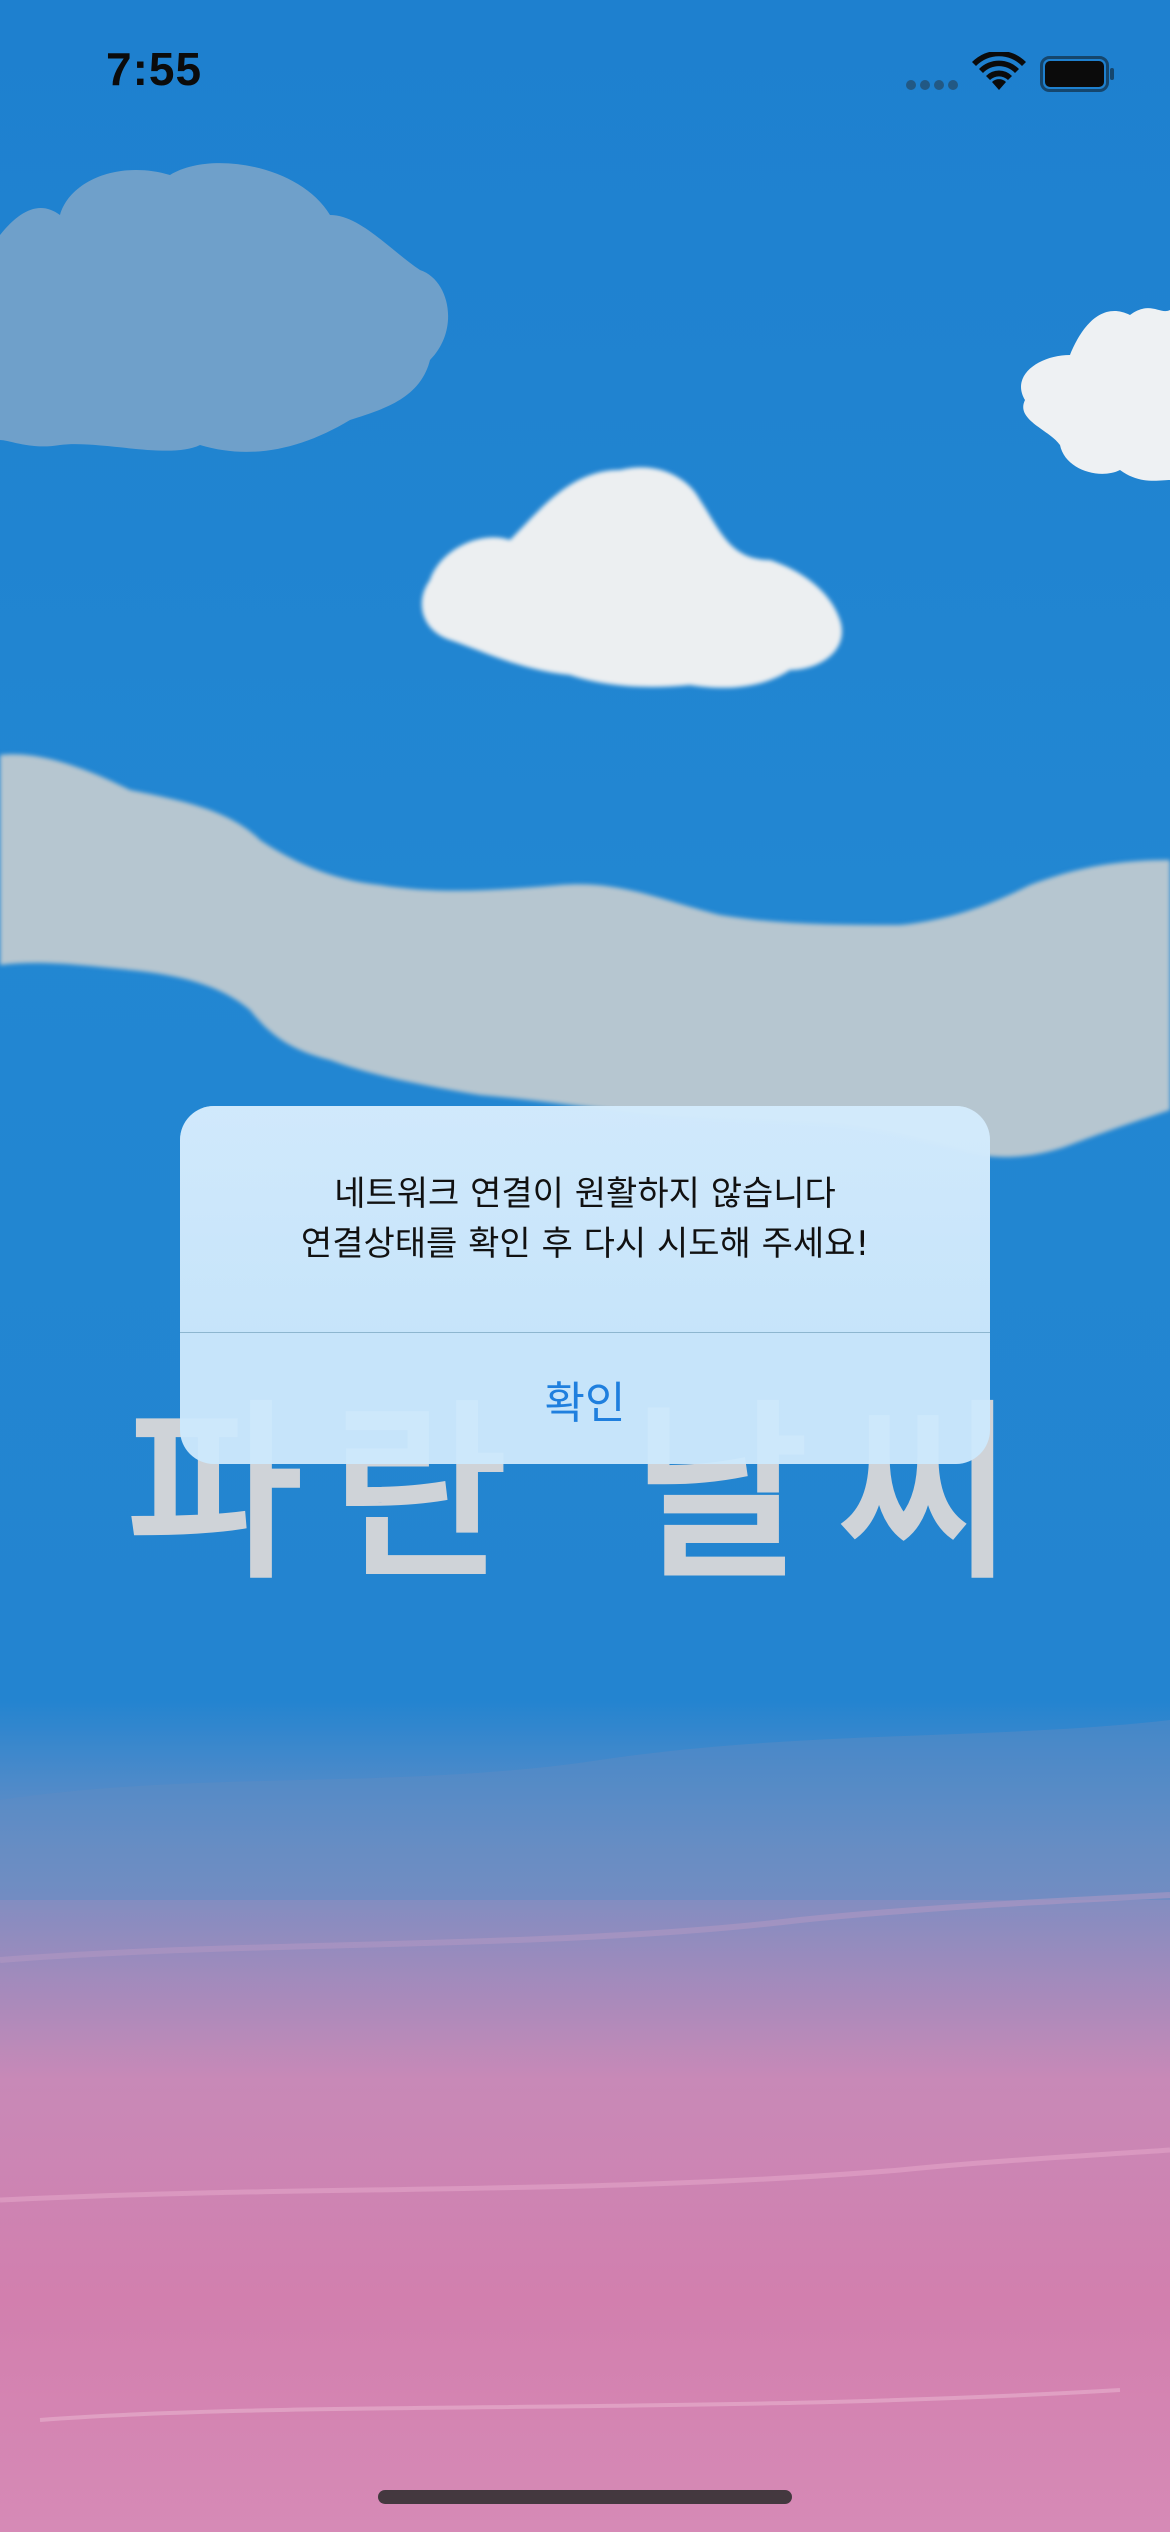 Image resolution: width=1170 pixels, height=2532 pixels. Describe the element at coordinates (932, 86) in the screenshot. I see `cellular-dots-icon` at that location.